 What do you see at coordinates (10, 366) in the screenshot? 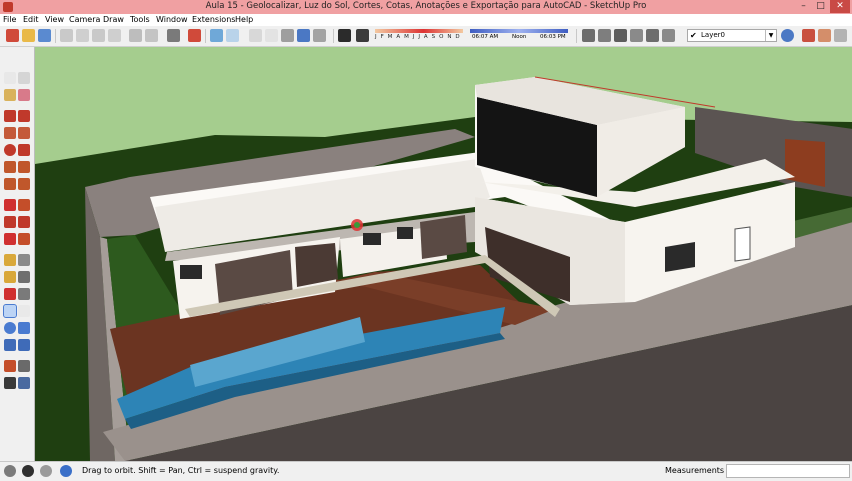
I see `position-camera-icon` at bounding box center [10, 366].